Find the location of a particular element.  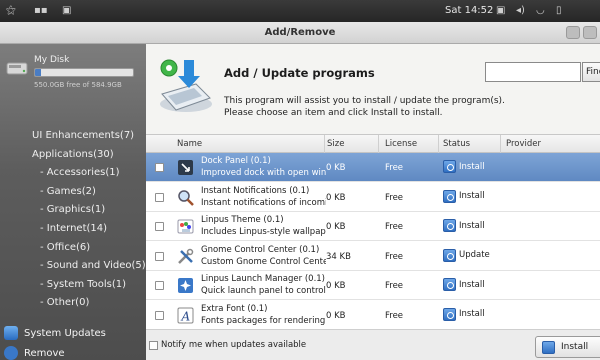

font-icon: A is located at coordinates (185, 315).